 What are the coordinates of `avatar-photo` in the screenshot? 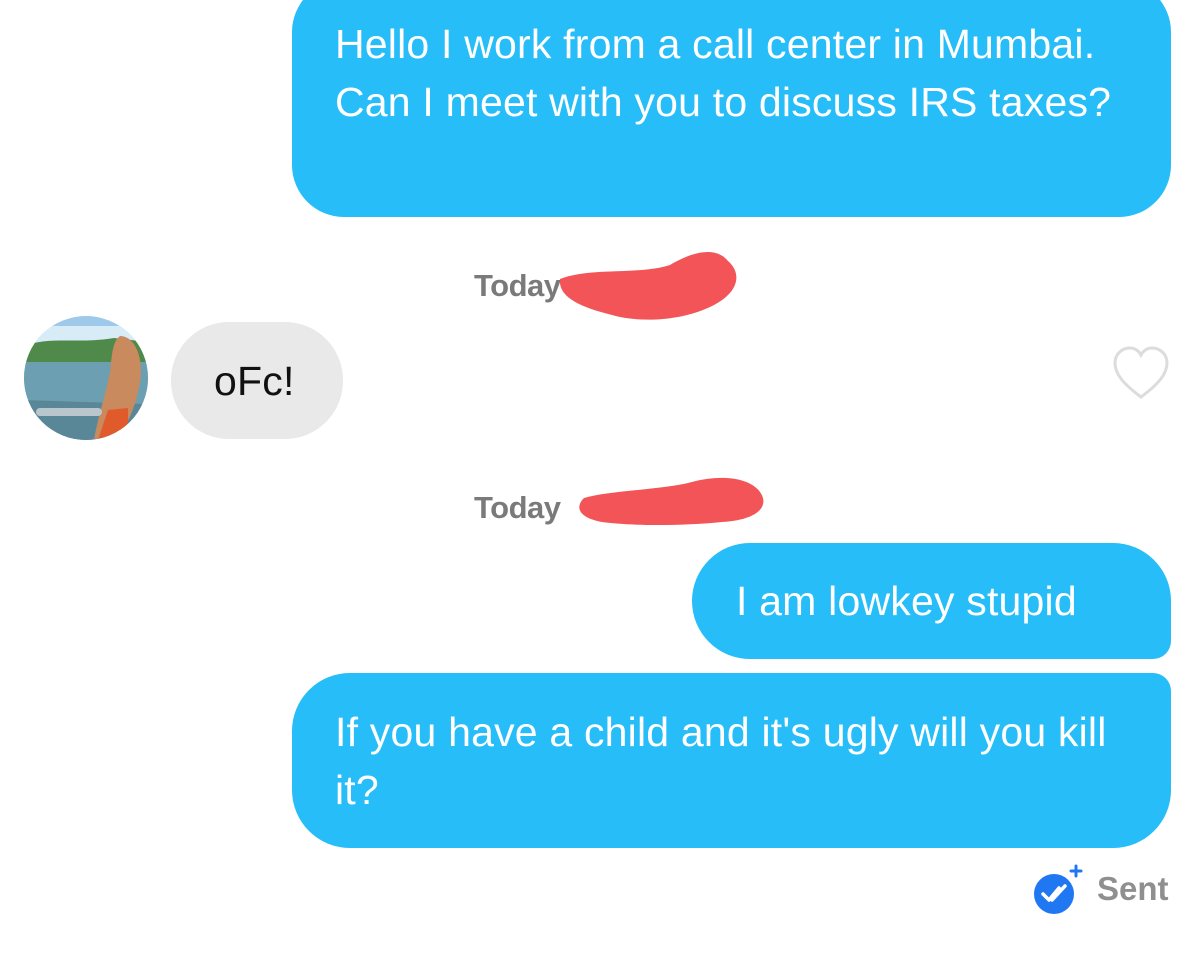 It's located at (86, 378).